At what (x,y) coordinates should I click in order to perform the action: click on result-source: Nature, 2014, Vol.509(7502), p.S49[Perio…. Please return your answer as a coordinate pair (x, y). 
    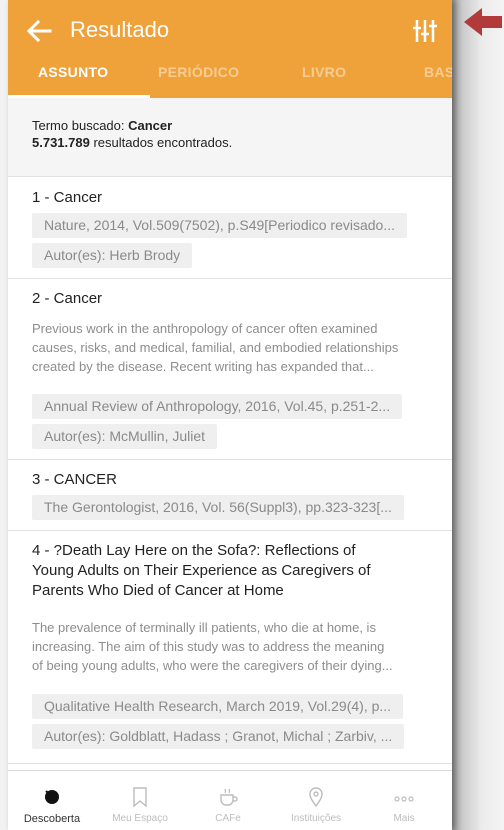
    Looking at the image, I should click on (219, 225).